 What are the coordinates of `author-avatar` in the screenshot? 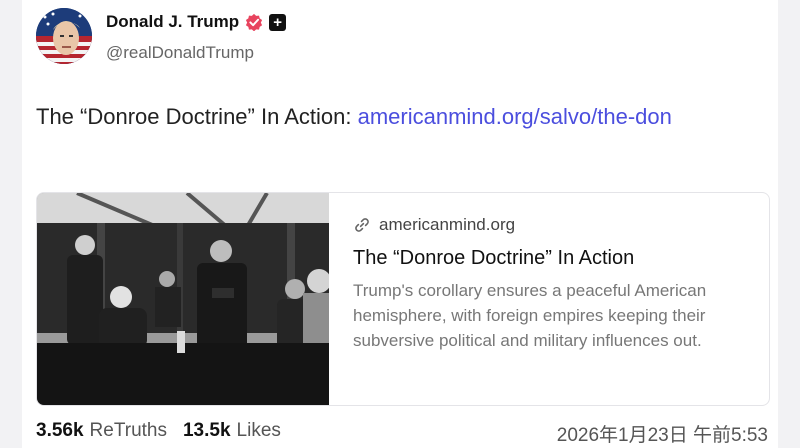 It's located at (64, 36).